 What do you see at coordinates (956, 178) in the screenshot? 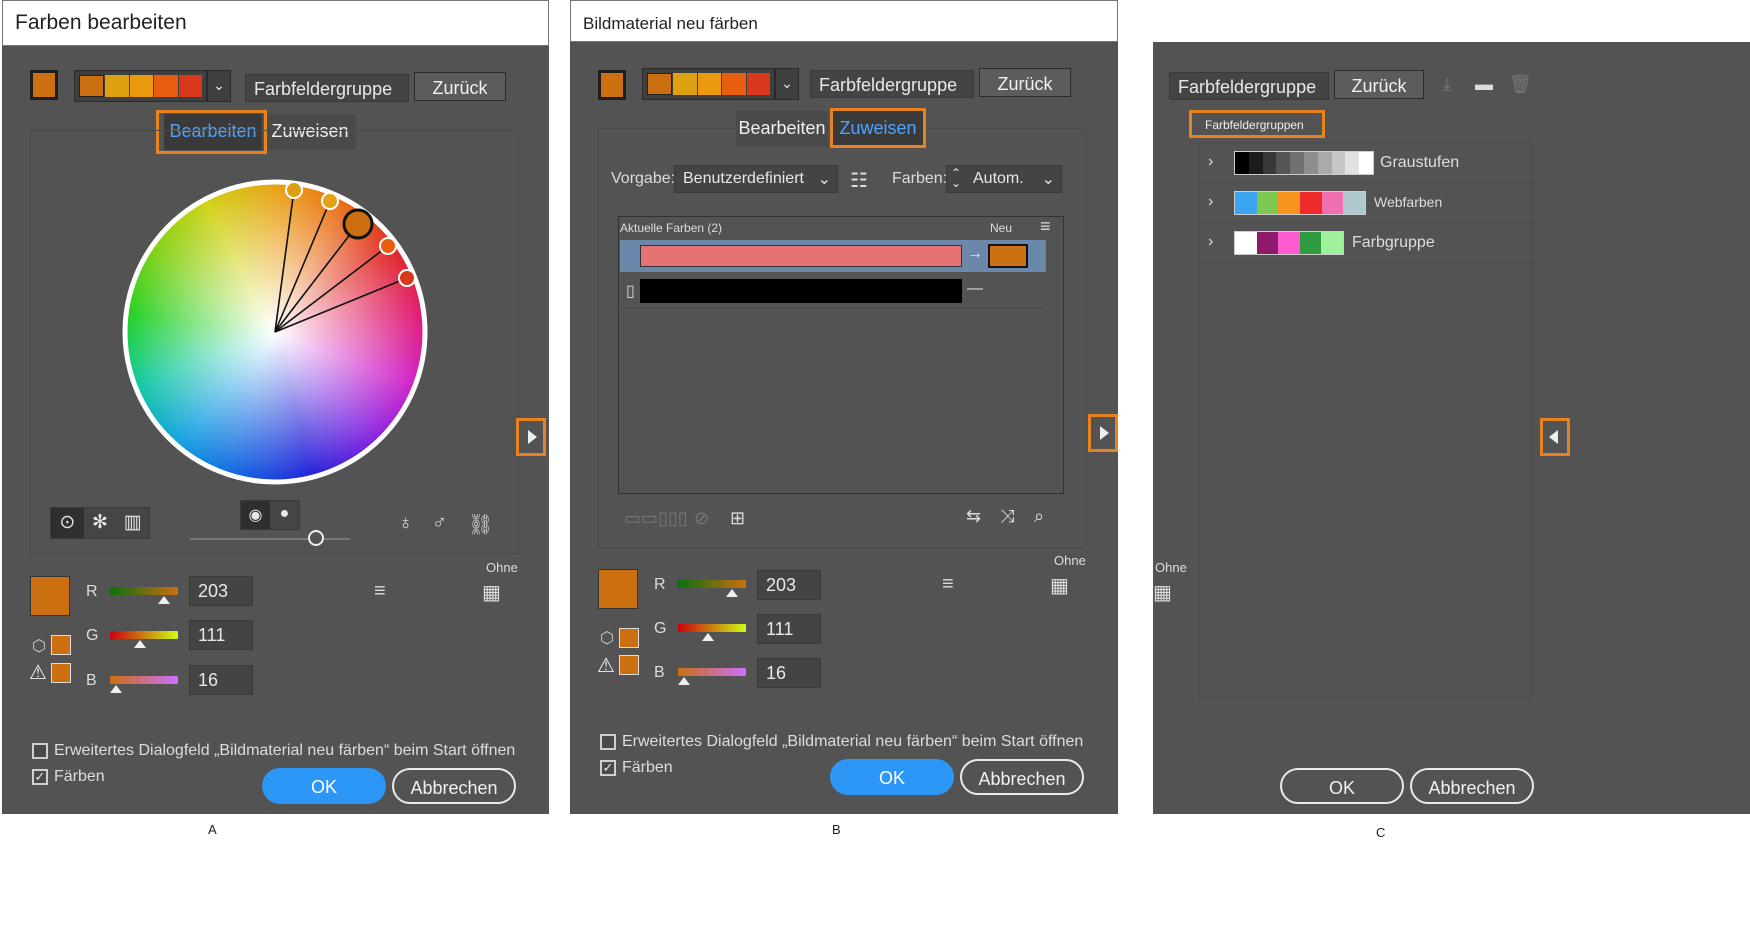
I see `stepper-icon: ⌃ ⌄` at bounding box center [956, 178].